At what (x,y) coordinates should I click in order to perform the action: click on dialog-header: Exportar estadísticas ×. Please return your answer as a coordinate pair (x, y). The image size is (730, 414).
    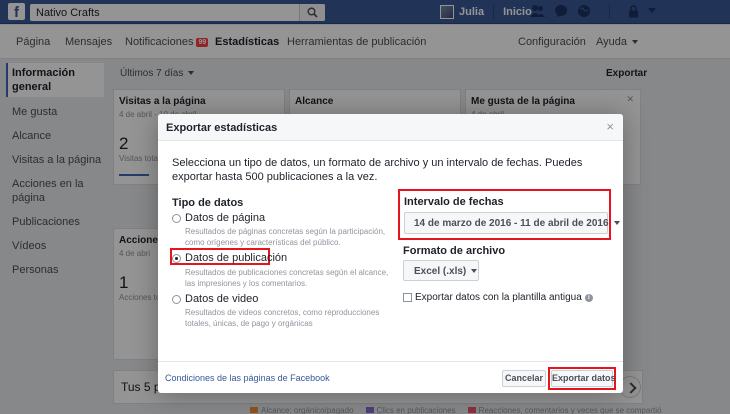
    Looking at the image, I should click on (390, 127).